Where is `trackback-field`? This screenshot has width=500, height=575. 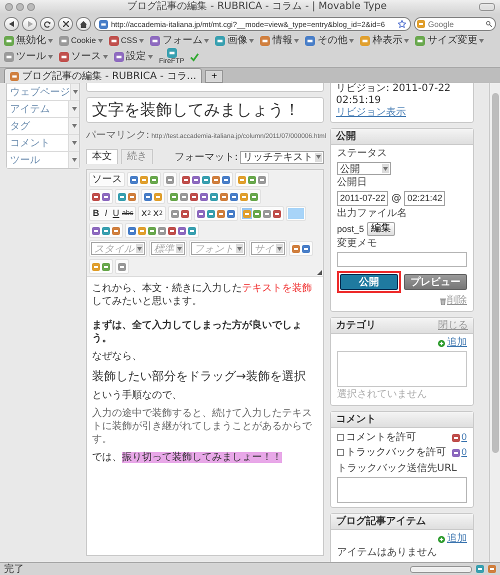 trackback-field is located at coordinates (402, 490).